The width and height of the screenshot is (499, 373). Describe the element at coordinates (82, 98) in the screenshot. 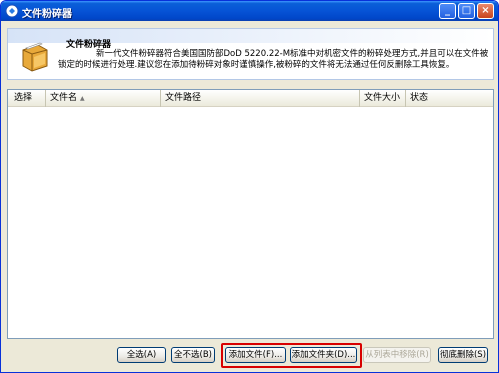

I see `sort-ascending-icon: ▲` at that location.